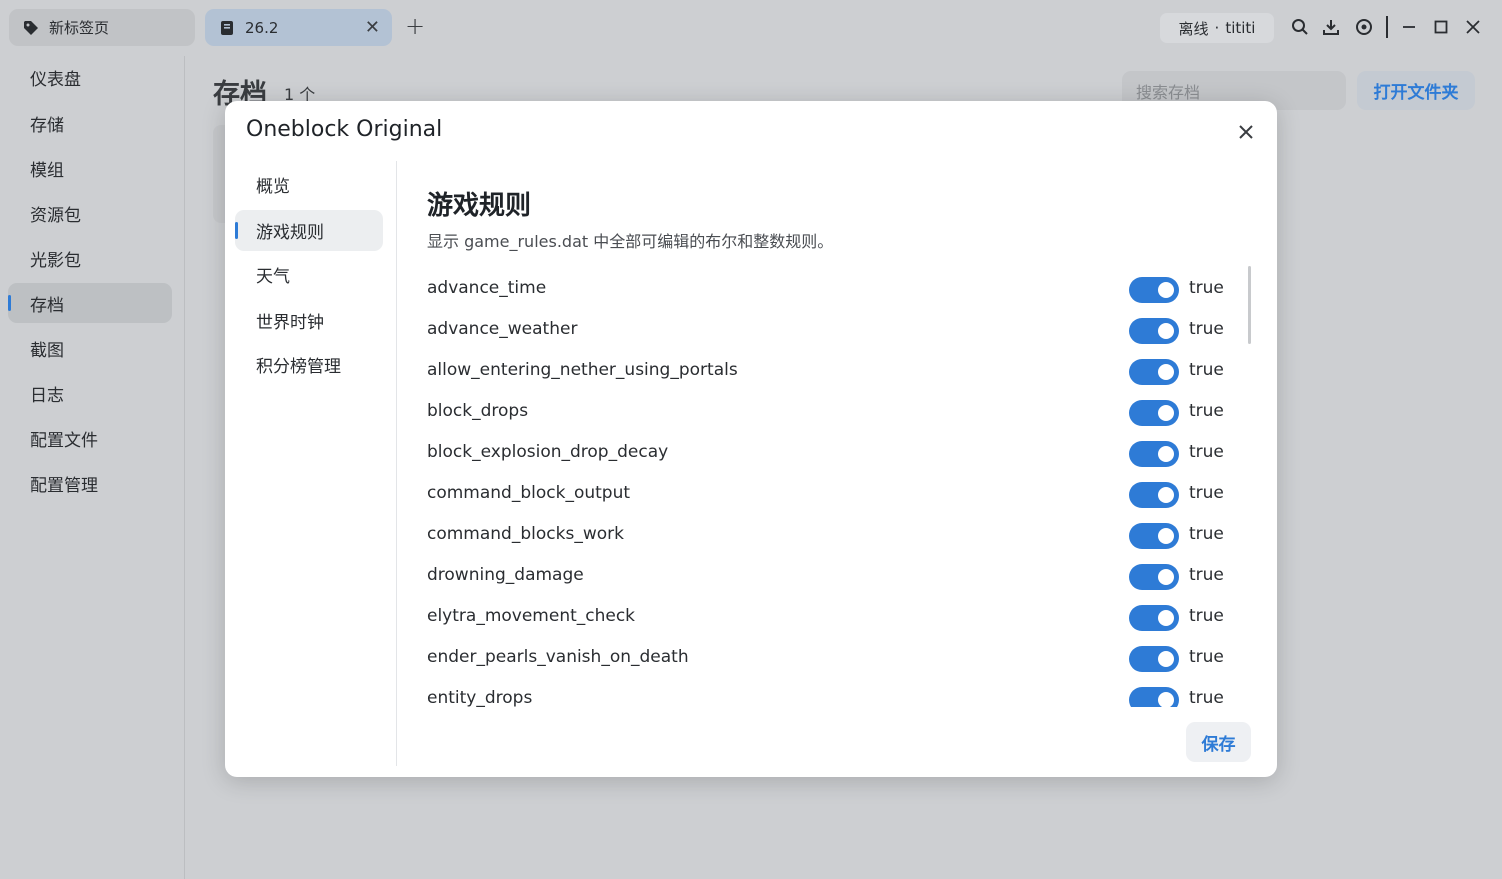 The height and width of the screenshot is (879, 1502). Describe the element at coordinates (1364, 27) in the screenshot. I see `target-icon` at that location.